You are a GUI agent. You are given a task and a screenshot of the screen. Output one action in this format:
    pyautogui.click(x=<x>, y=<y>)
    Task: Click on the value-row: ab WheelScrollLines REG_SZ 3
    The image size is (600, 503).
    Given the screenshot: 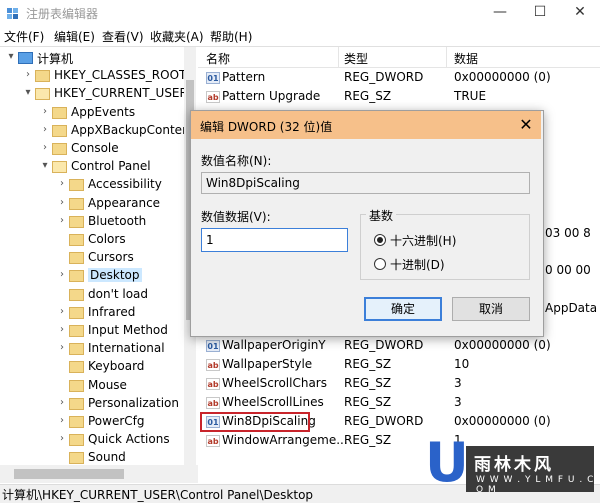 What is the action you would take?
    pyautogui.click(x=399, y=403)
    